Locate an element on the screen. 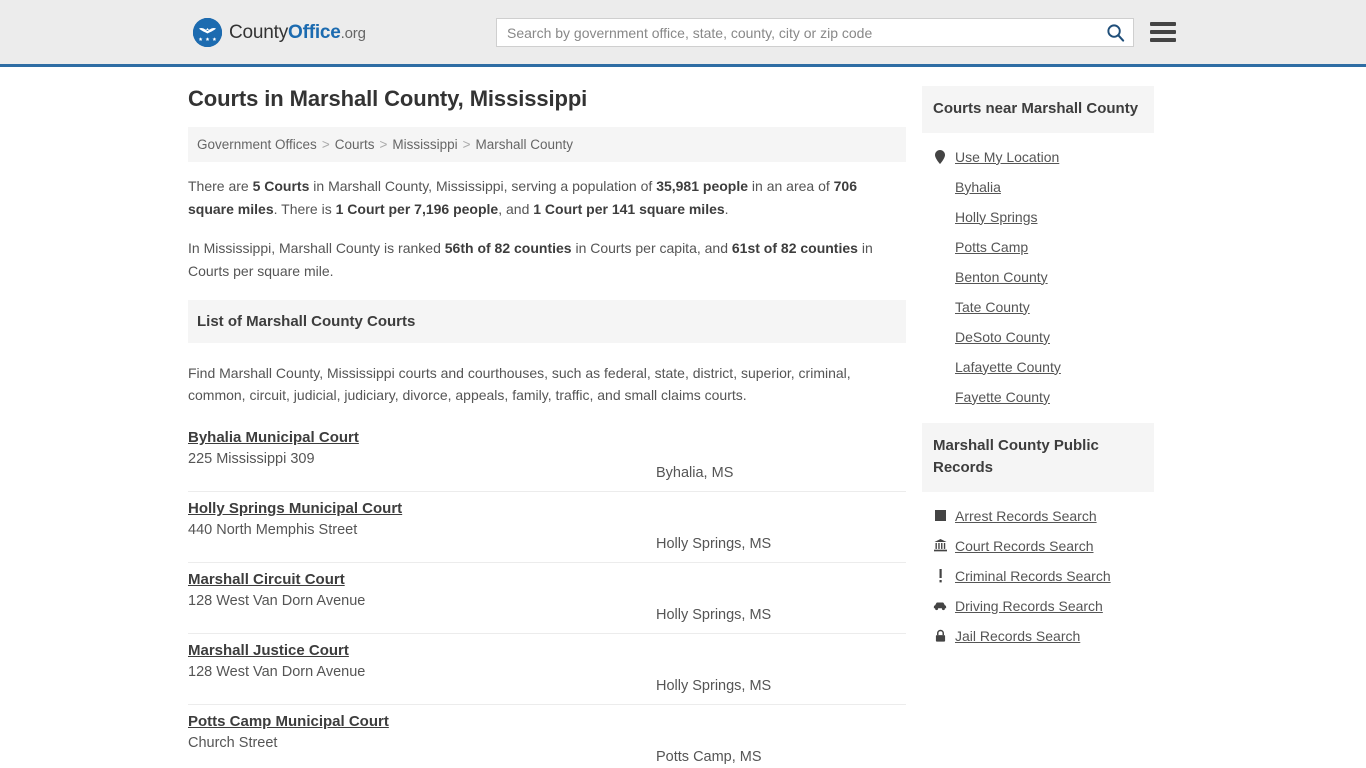 The image size is (1366, 768). sidebar-item-jail-records-search: Jail Records Search is located at coordinates (1038, 636).